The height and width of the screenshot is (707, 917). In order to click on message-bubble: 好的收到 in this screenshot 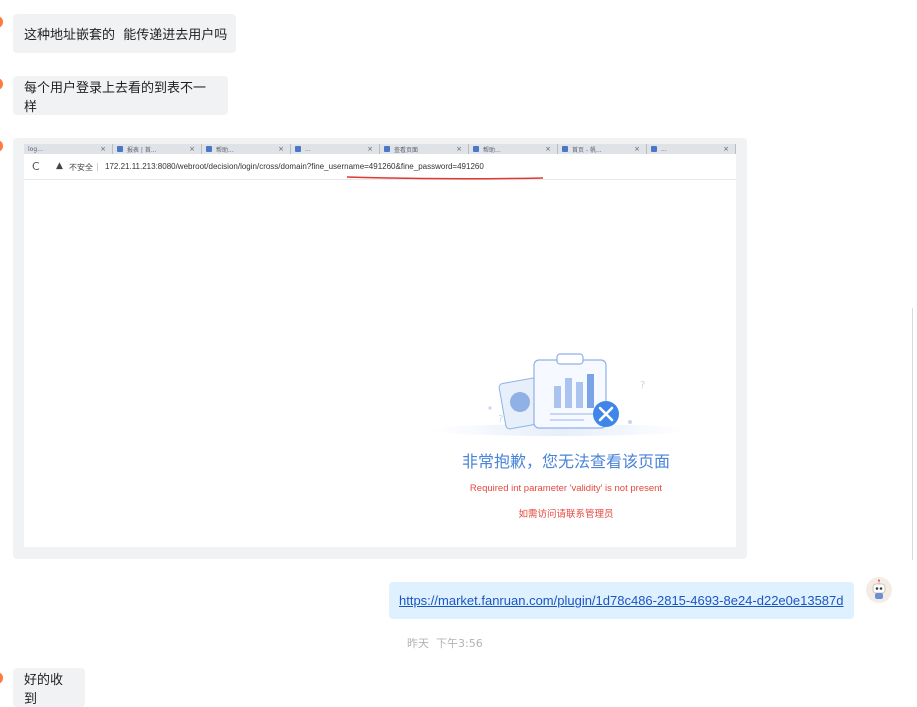, I will do `click(49, 687)`.